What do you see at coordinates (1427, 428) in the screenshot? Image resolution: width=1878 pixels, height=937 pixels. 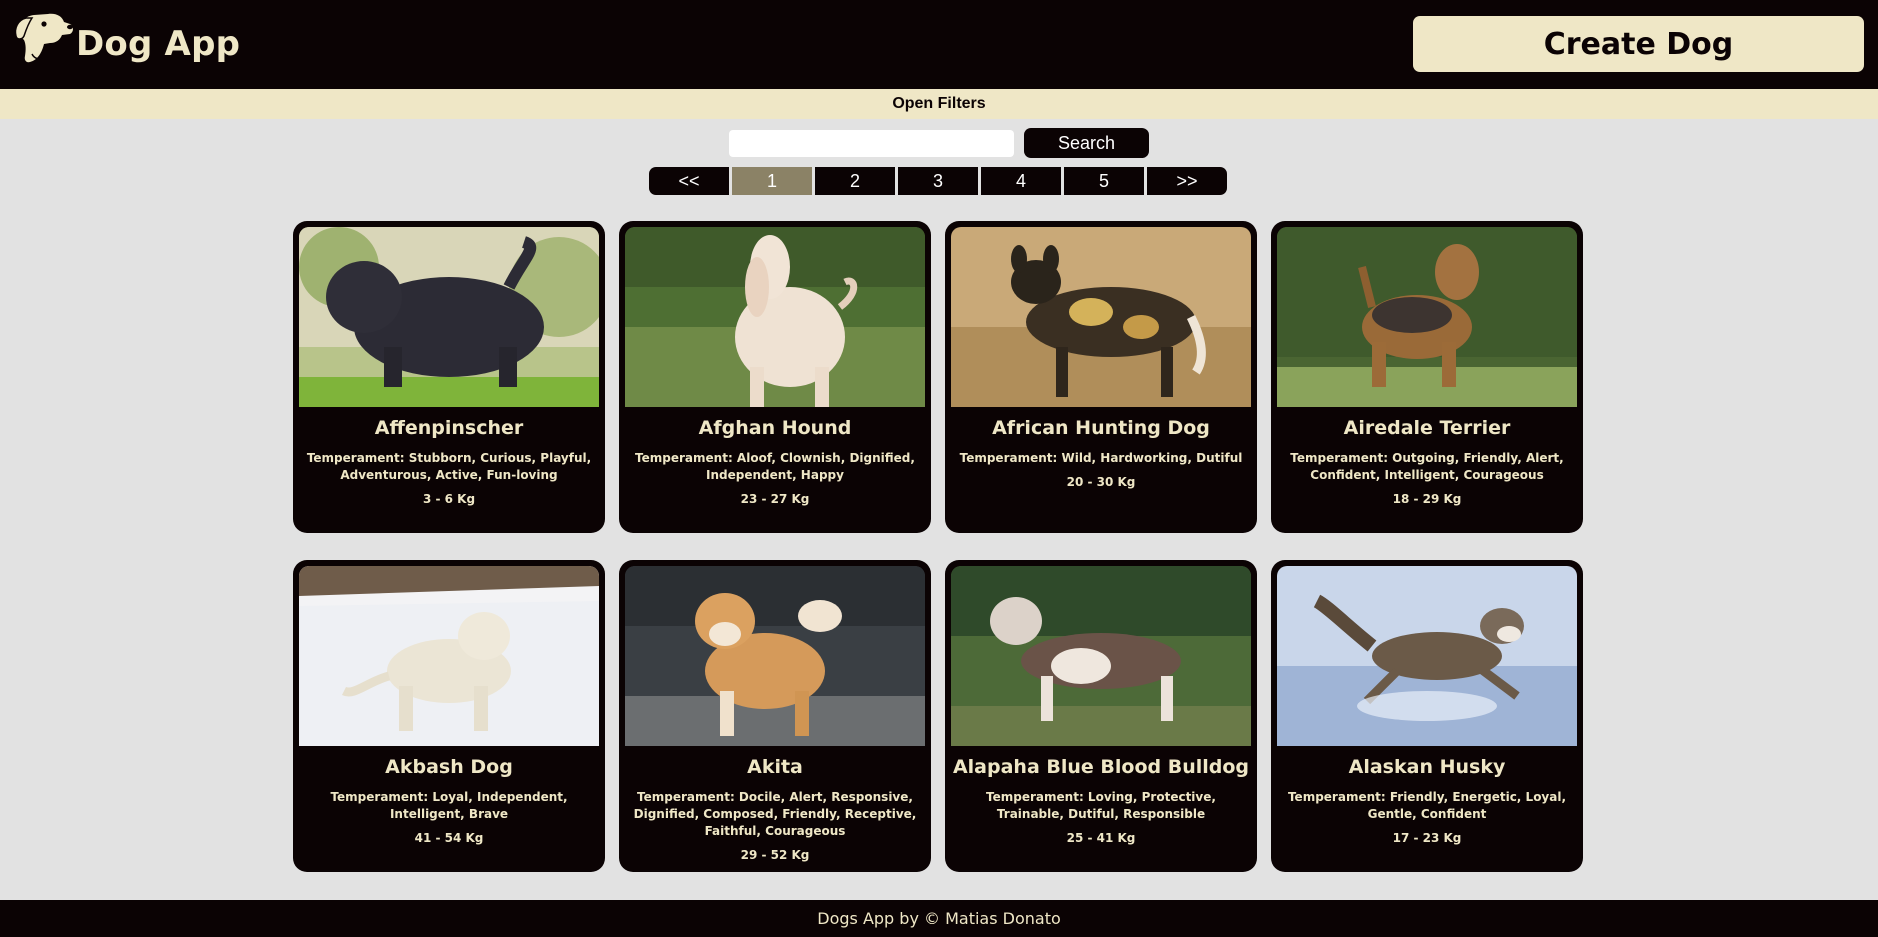 I see `dog-name: Airedale Terrier` at bounding box center [1427, 428].